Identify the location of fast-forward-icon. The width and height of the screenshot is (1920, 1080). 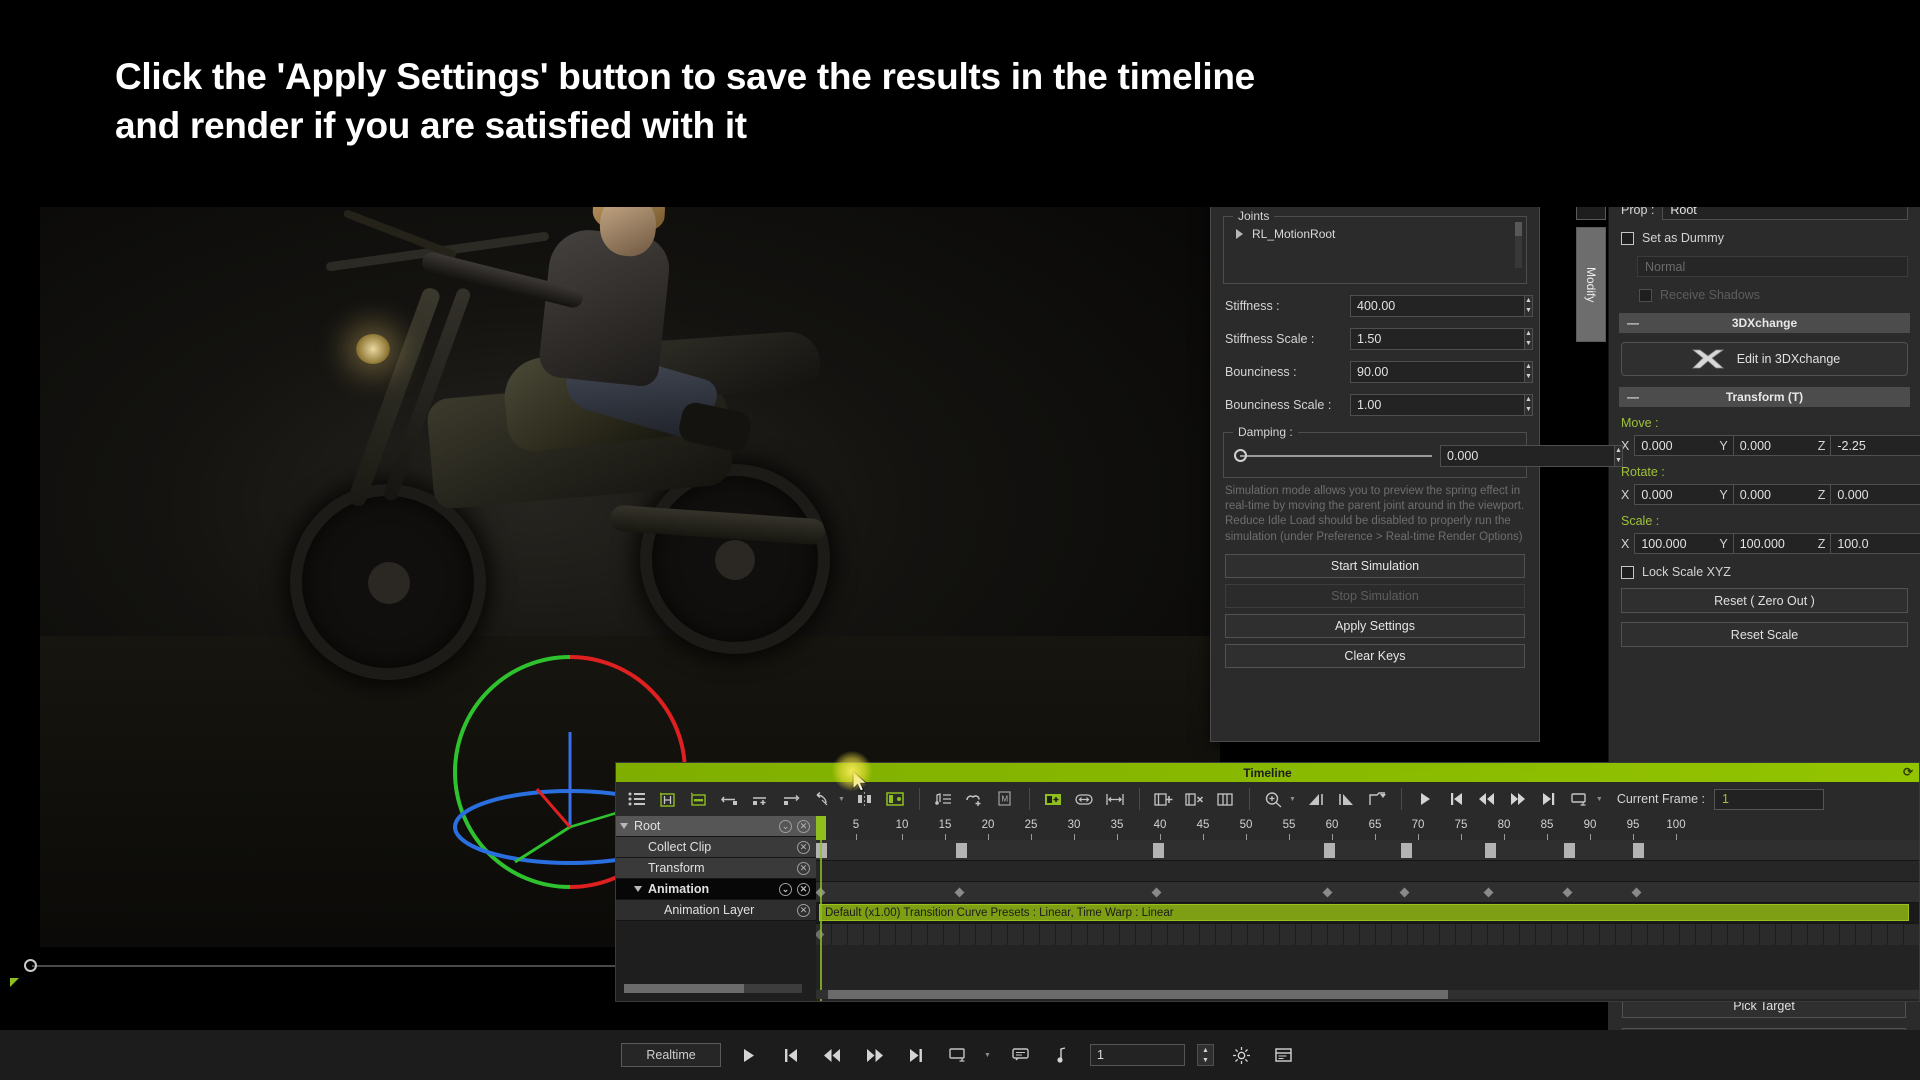
(874, 1055).